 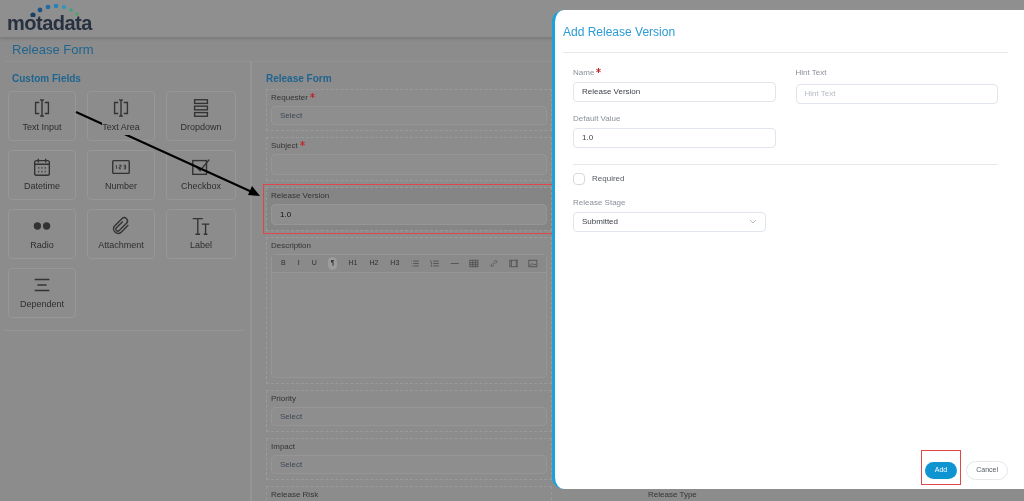 What do you see at coordinates (811, 73) in the screenshot?
I see `field-label: Hint Text` at bounding box center [811, 73].